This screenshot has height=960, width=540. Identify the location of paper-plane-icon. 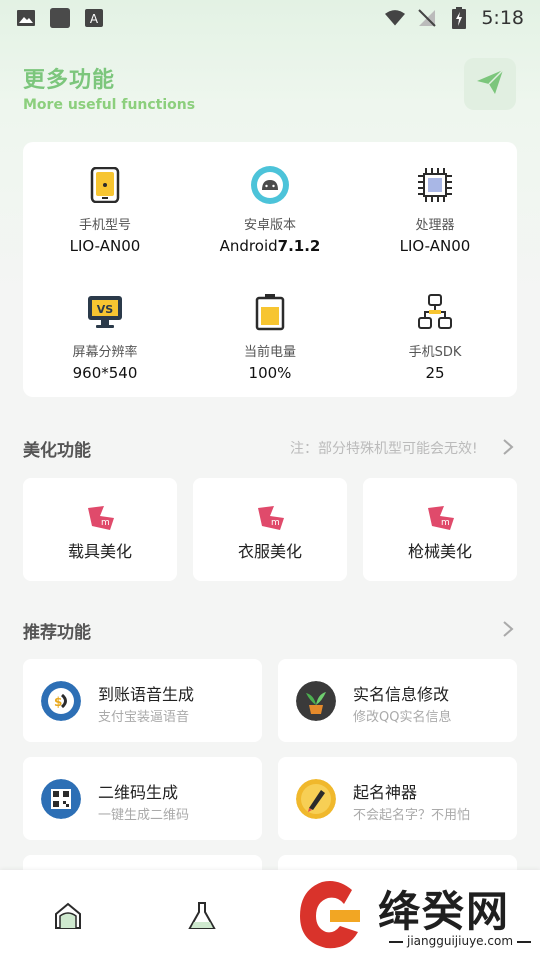
(490, 84).